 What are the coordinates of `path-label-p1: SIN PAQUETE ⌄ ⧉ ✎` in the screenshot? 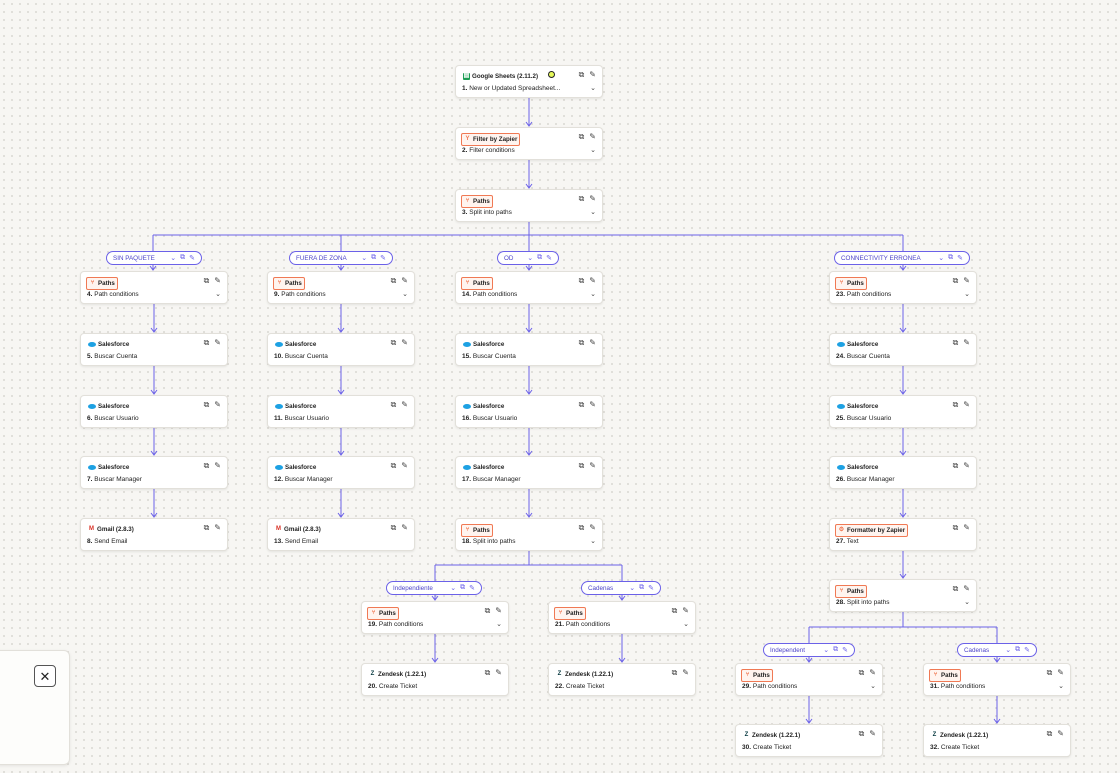 It's located at (154, 258).